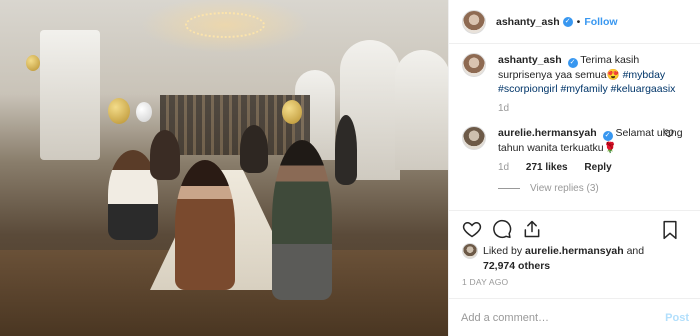 This screenshot has width=700, height=336. What do you see at coordinates (70, 95) in the screenshot?
I see `window` at bounding box center [70, 95].